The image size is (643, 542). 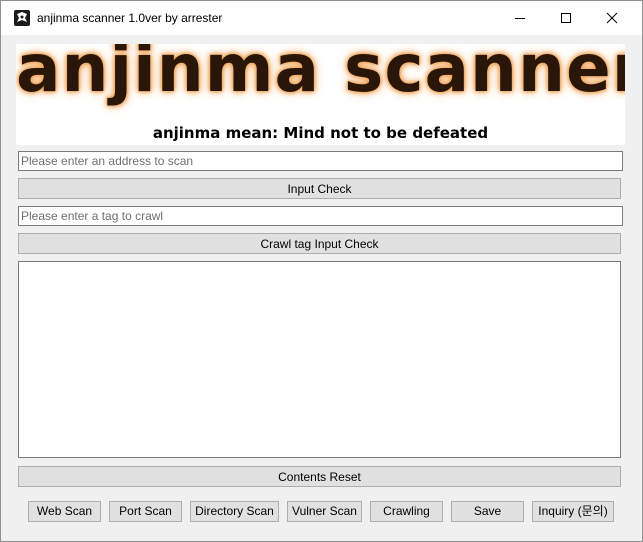 What do you see at coordinates (319, 476) in the screenshot?
I see `contents-reset-button: Contents Reset` at bounding box center [319, 476].